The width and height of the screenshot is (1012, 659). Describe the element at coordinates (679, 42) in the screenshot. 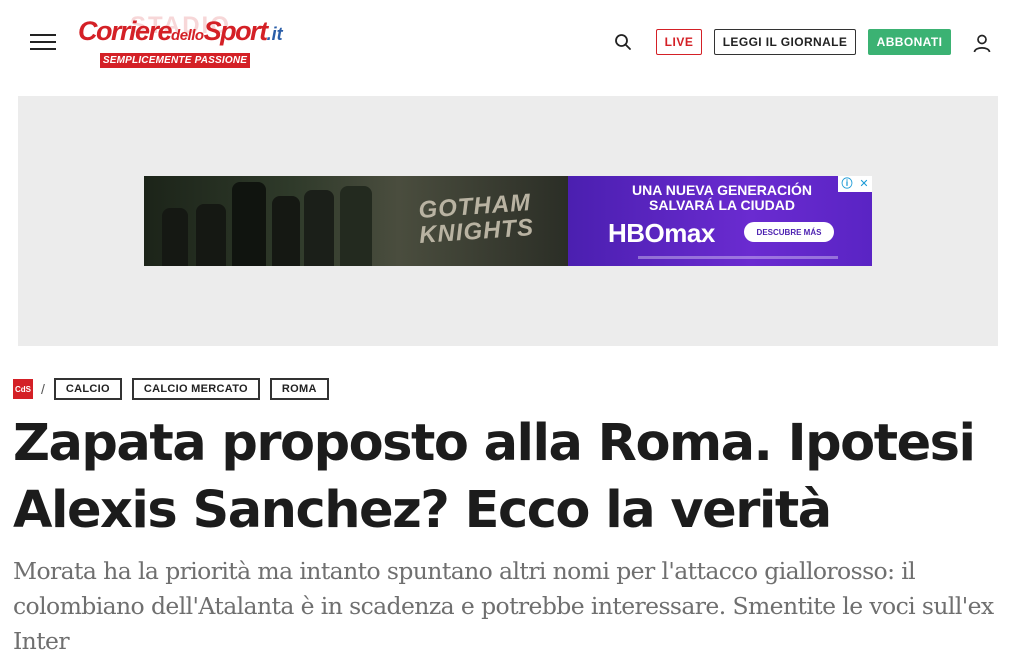

I see `live-button: LIVE` at that location.